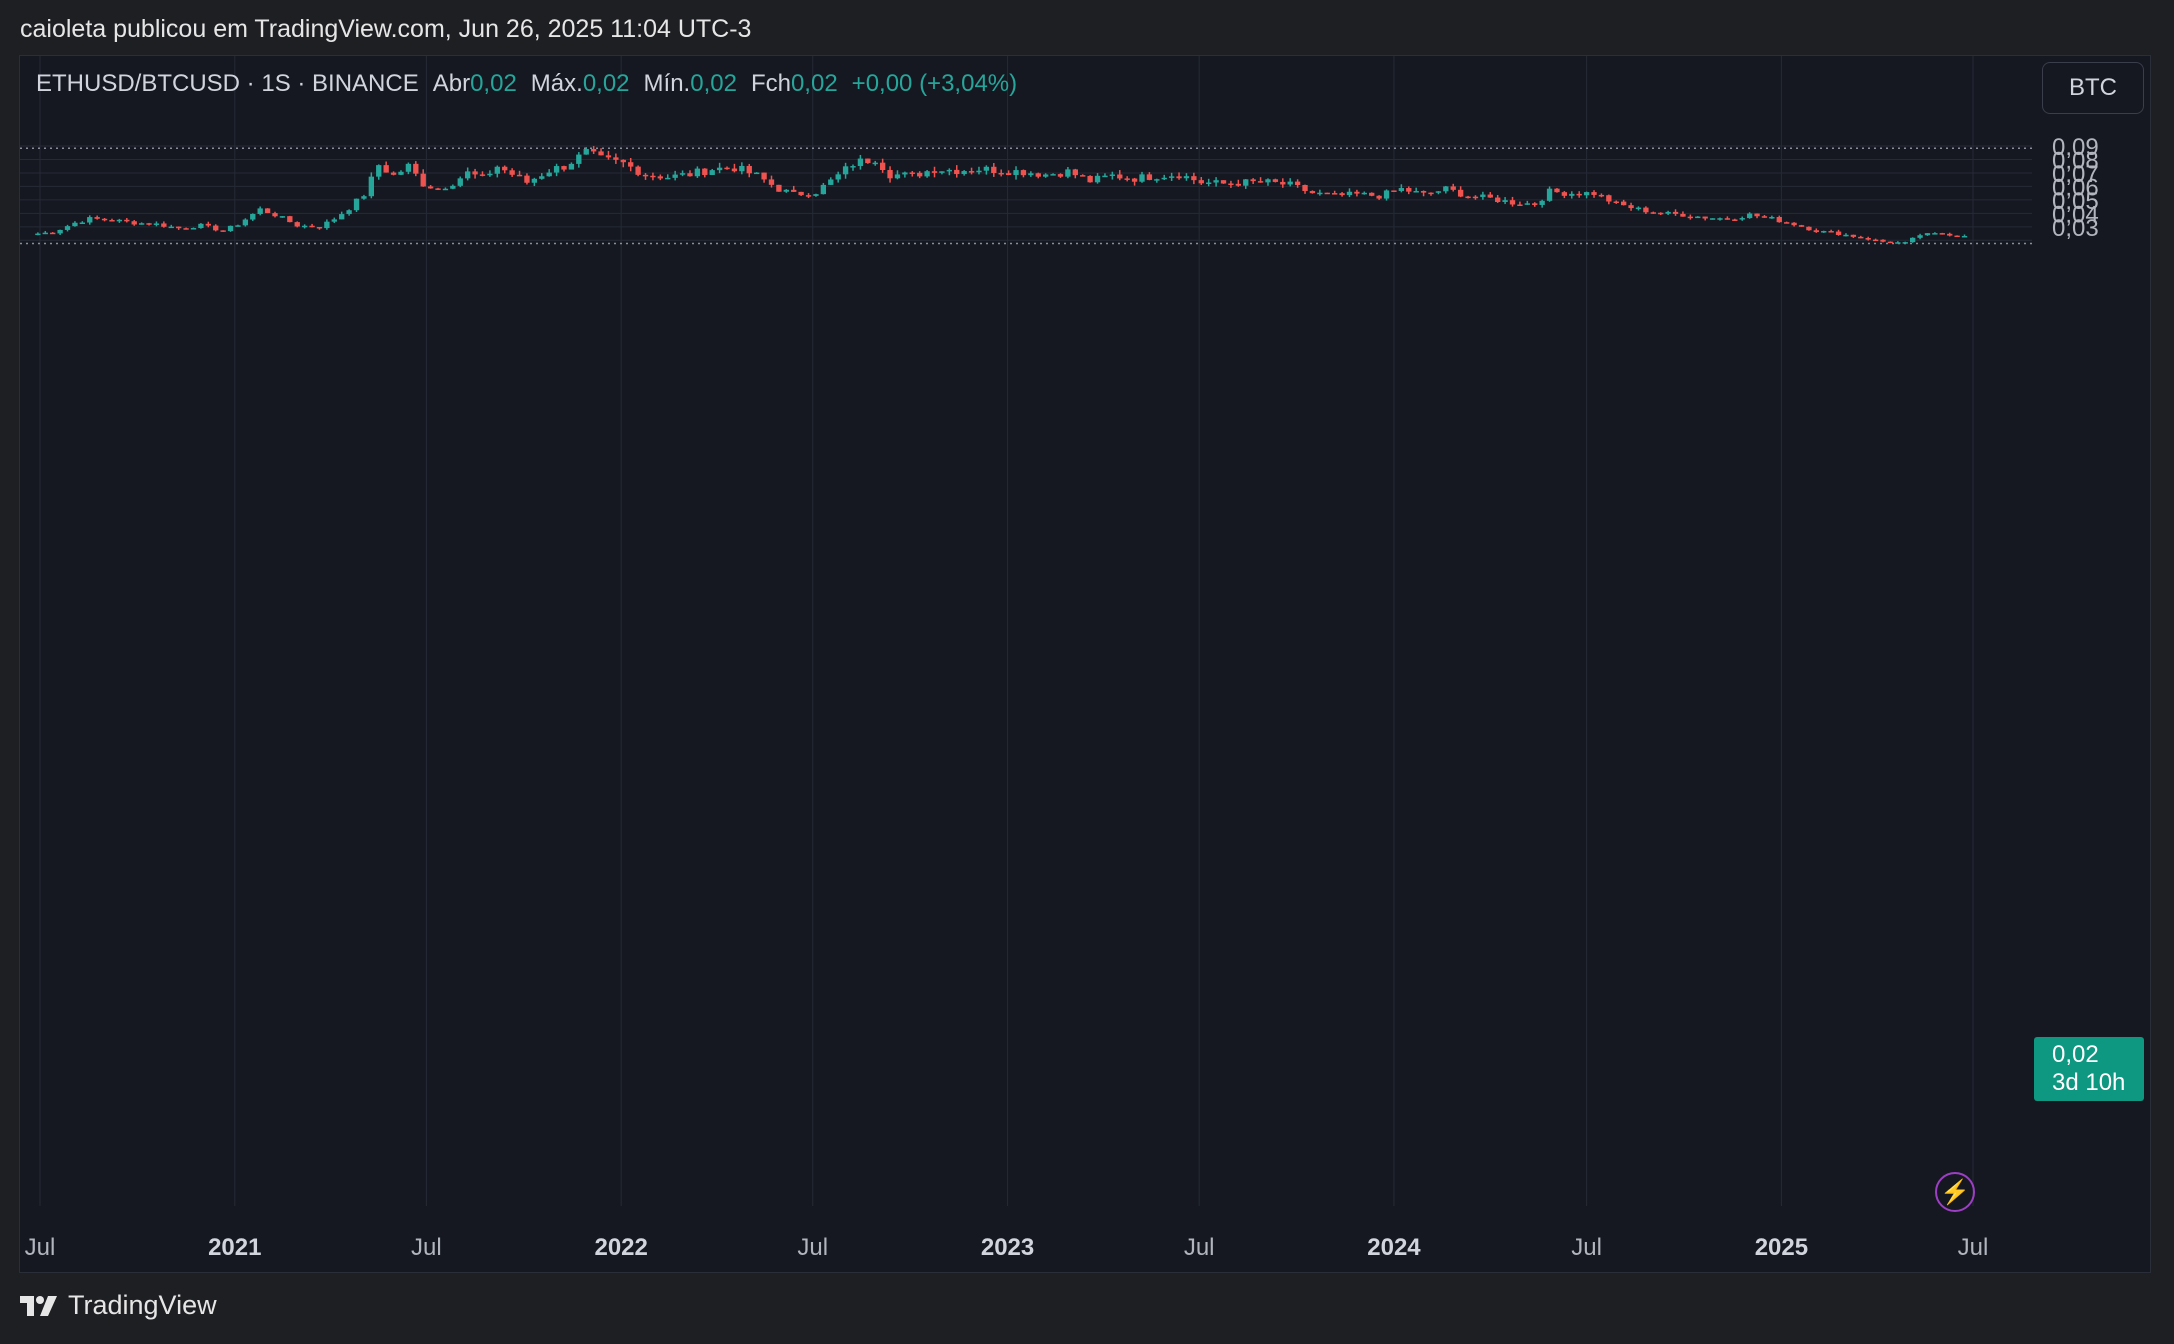  I want to click on bar-countdown: 3d 10h, so click(2089, 1082).